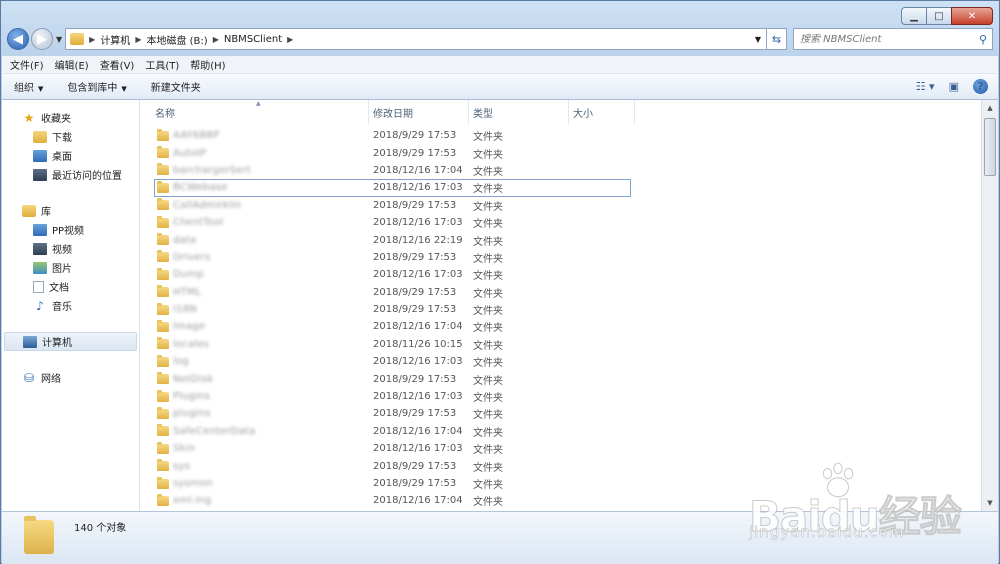 This screenshot has height=564, width=1000. What do you see at coordinates (253, 39) in the screenshot?
I see `breadcrumb-nbmsclient: NBMSClient` at bounding box center [253, 39].